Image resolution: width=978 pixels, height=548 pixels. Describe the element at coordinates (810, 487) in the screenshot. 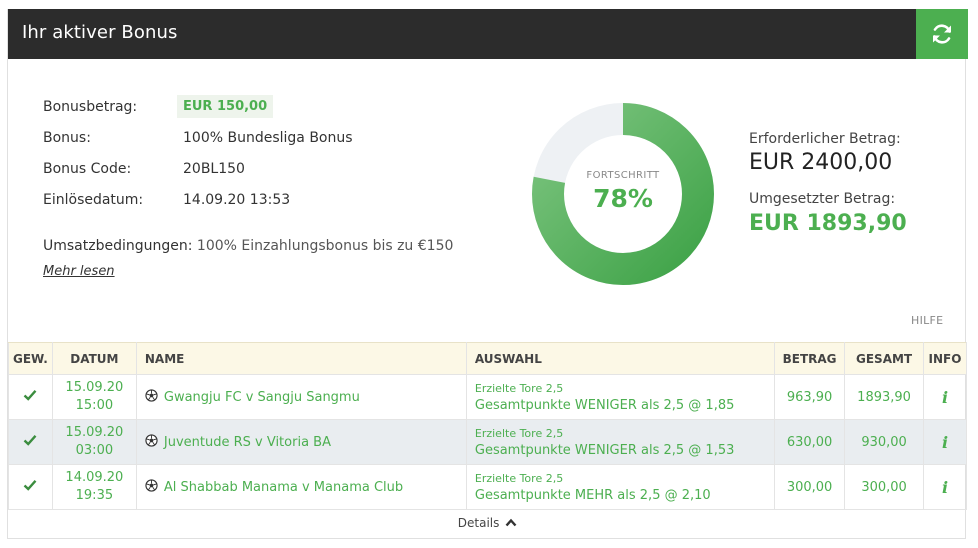

I see `stake-cell: 300,00` at that location.